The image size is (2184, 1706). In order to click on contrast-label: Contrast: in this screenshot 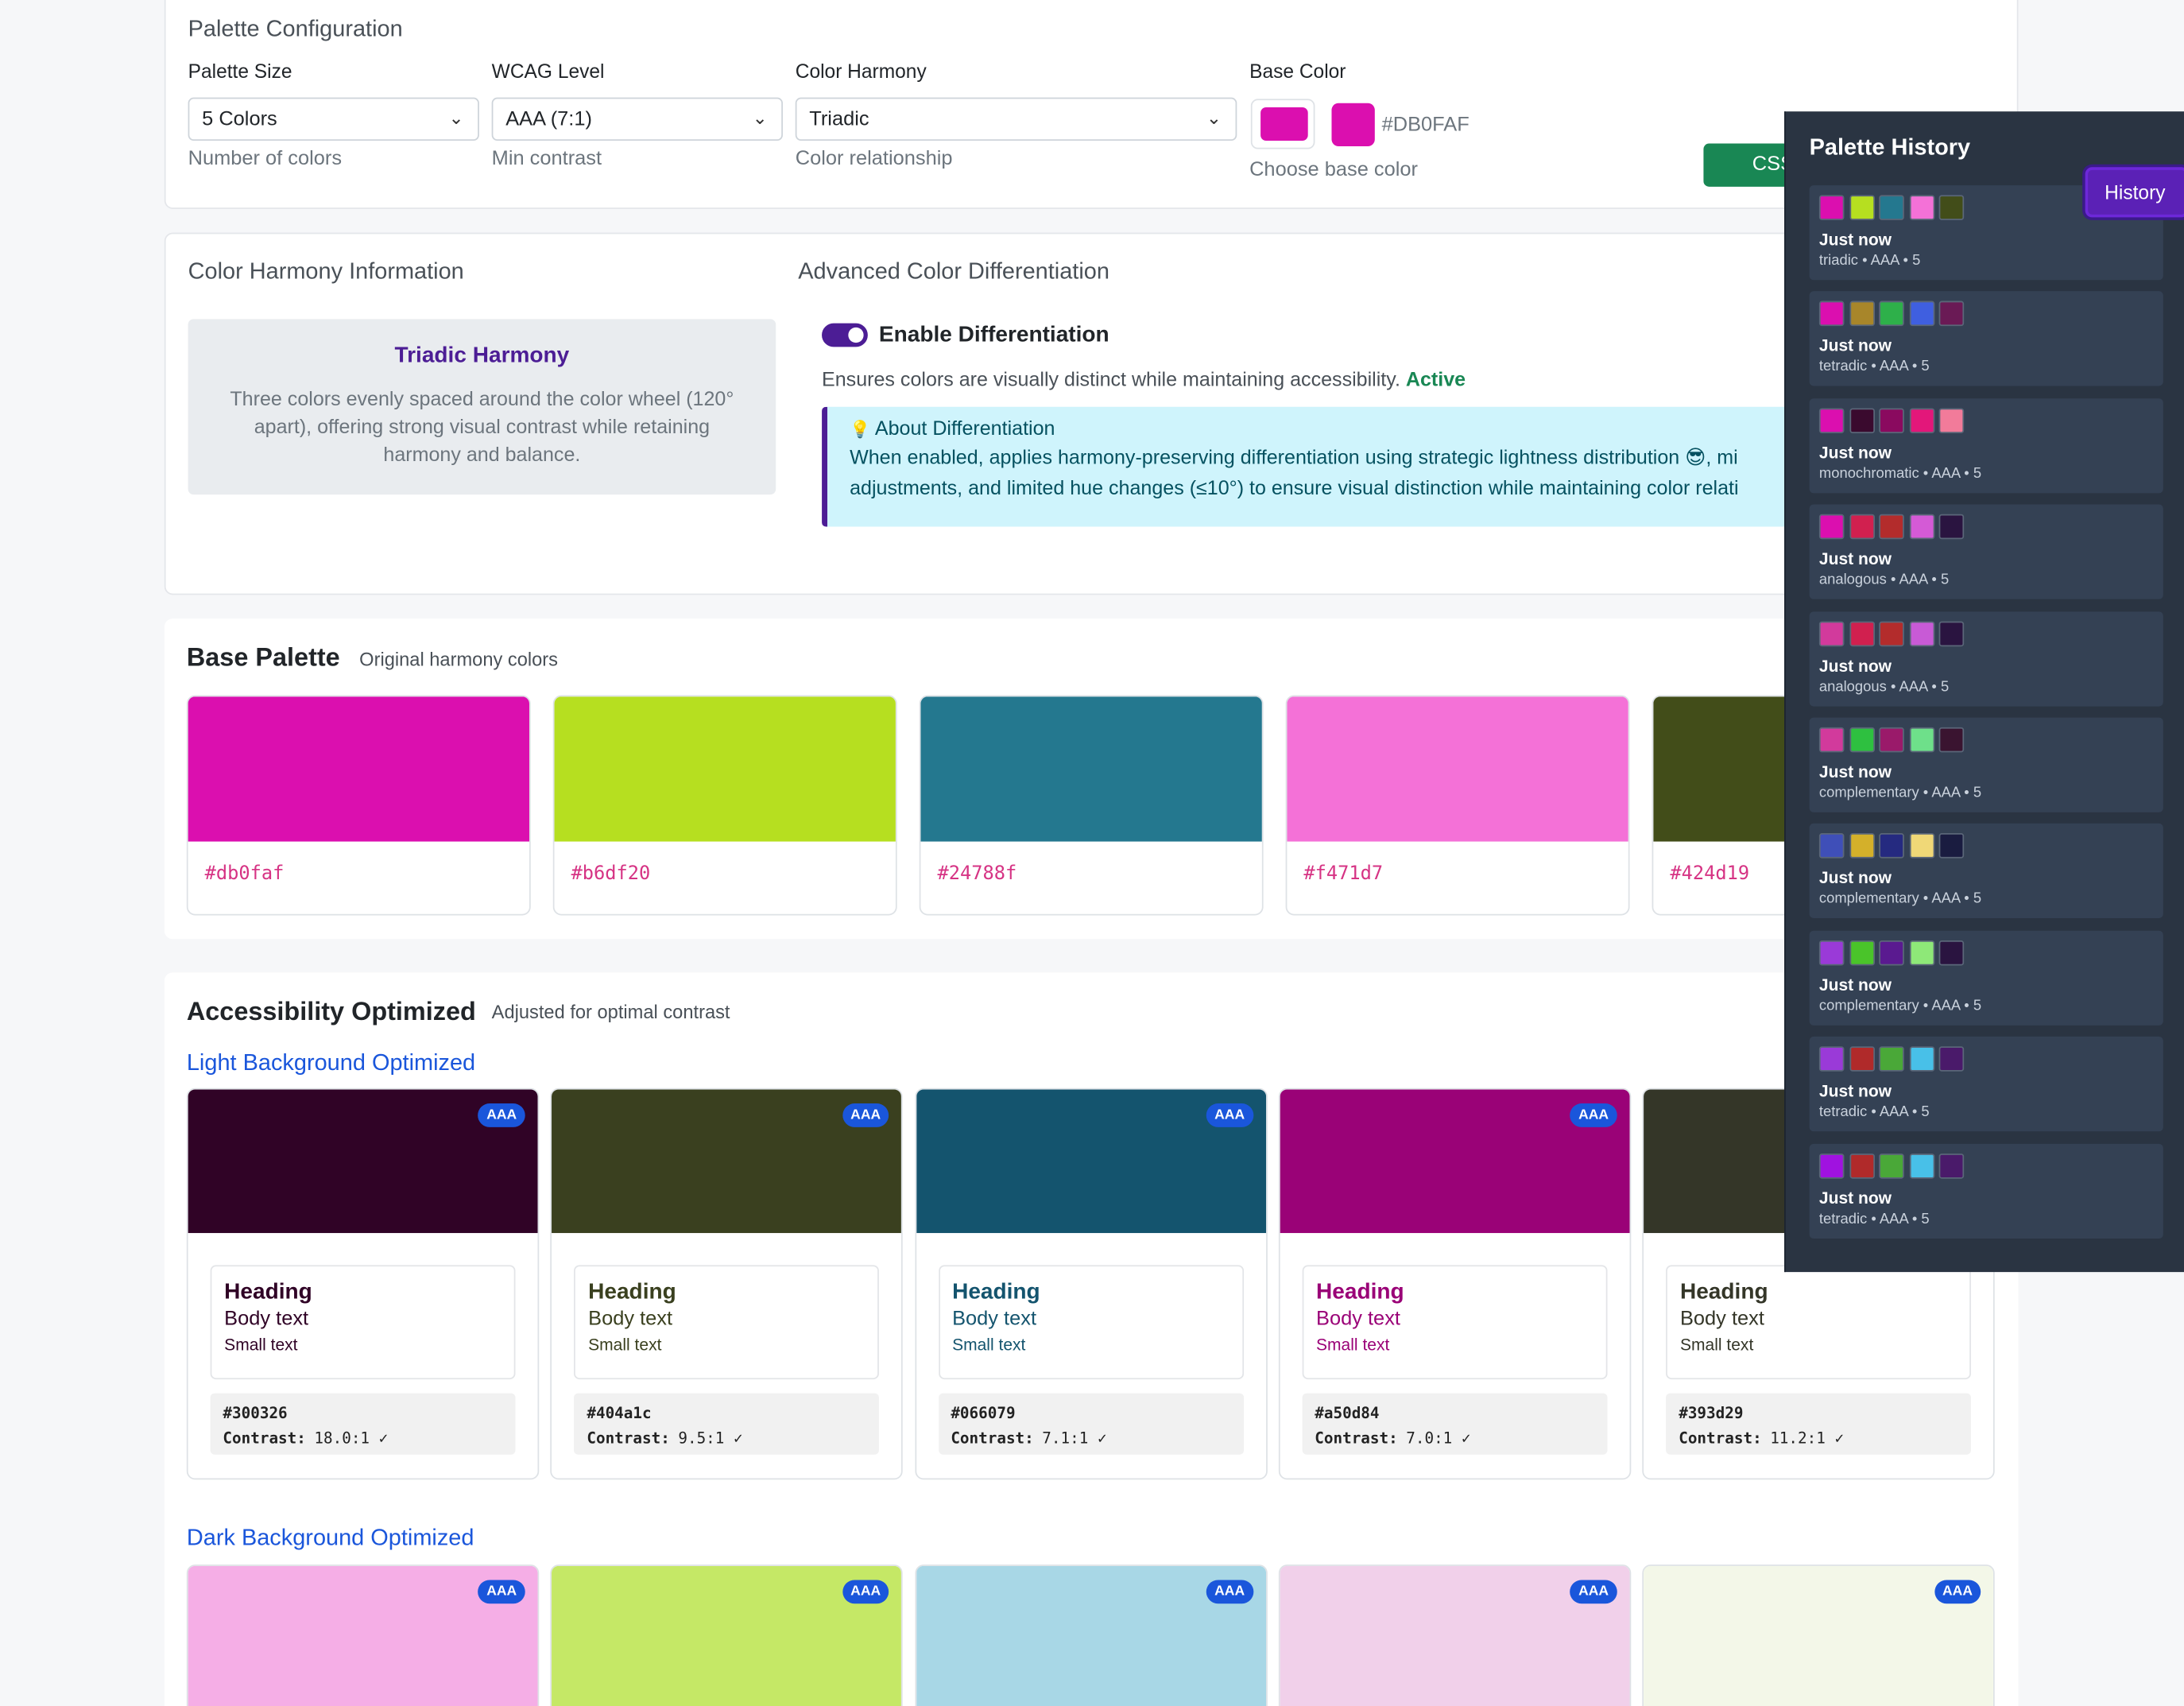, I will do `click(1356, 1438)`.